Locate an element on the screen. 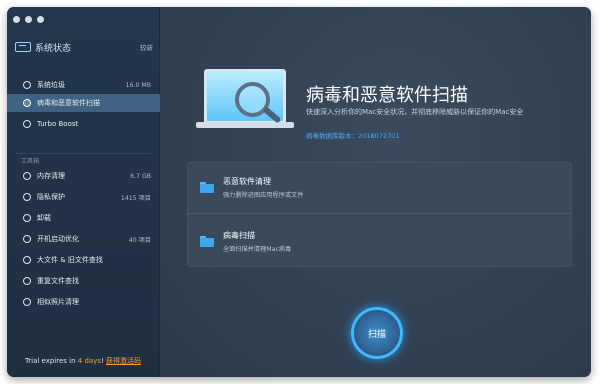 The image size is (600, 384). page-title: 病毒和恶意软件扫描 is located at coordinates (387, 95).